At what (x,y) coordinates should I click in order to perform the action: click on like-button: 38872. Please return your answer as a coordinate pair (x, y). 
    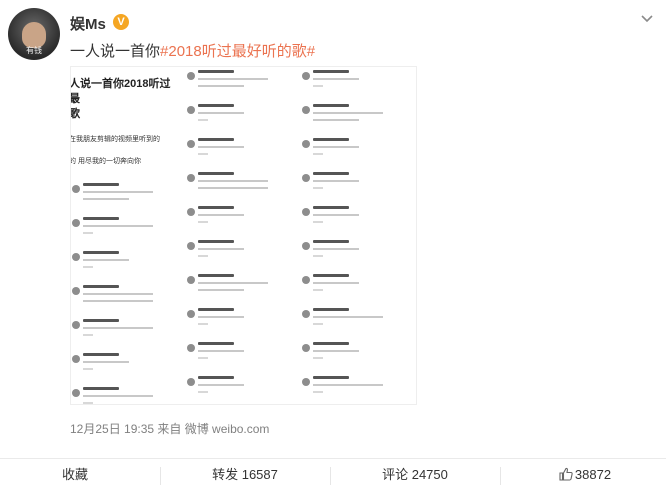
    Looking at the image, I should click on (585, 478).